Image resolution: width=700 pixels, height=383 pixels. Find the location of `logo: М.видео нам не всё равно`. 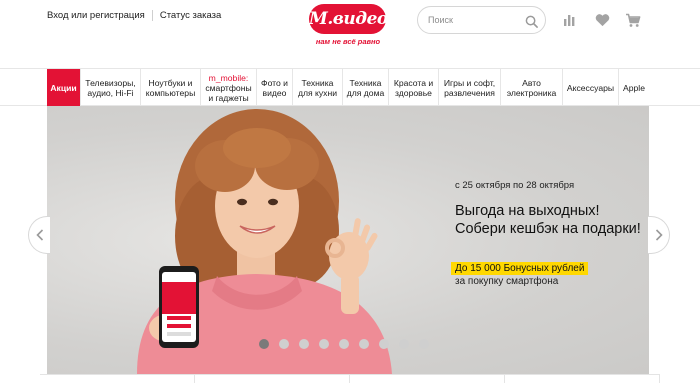

logo: М.видео нам не всё равно is located at coordinates (348, 28).